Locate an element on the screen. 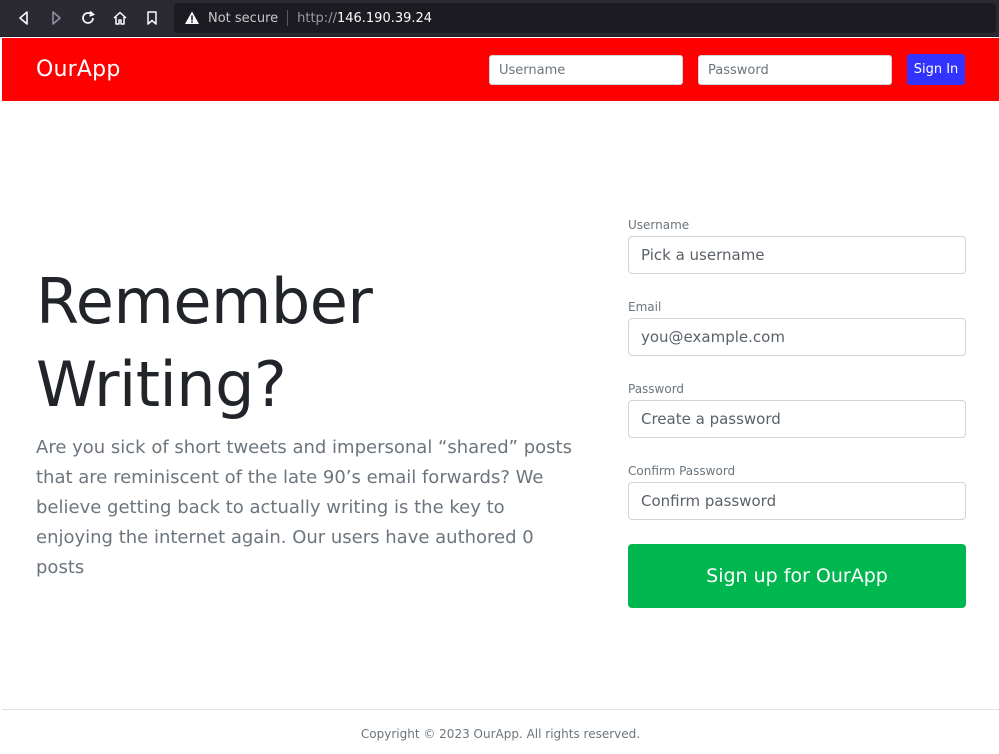 The image size is (999, 754). address-bar: Not secure http://146.190.39.24 is located at coordinates (585, 18).